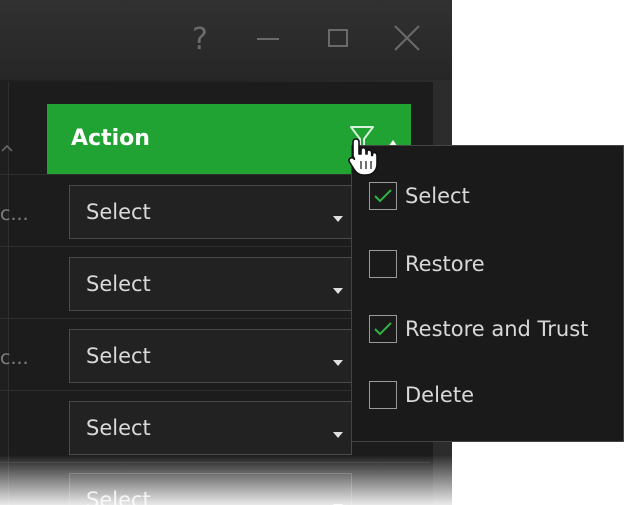  Describe the element at coordinates (445, 264) in the screenshot. I see `filter-option-label: Restore` at that location.